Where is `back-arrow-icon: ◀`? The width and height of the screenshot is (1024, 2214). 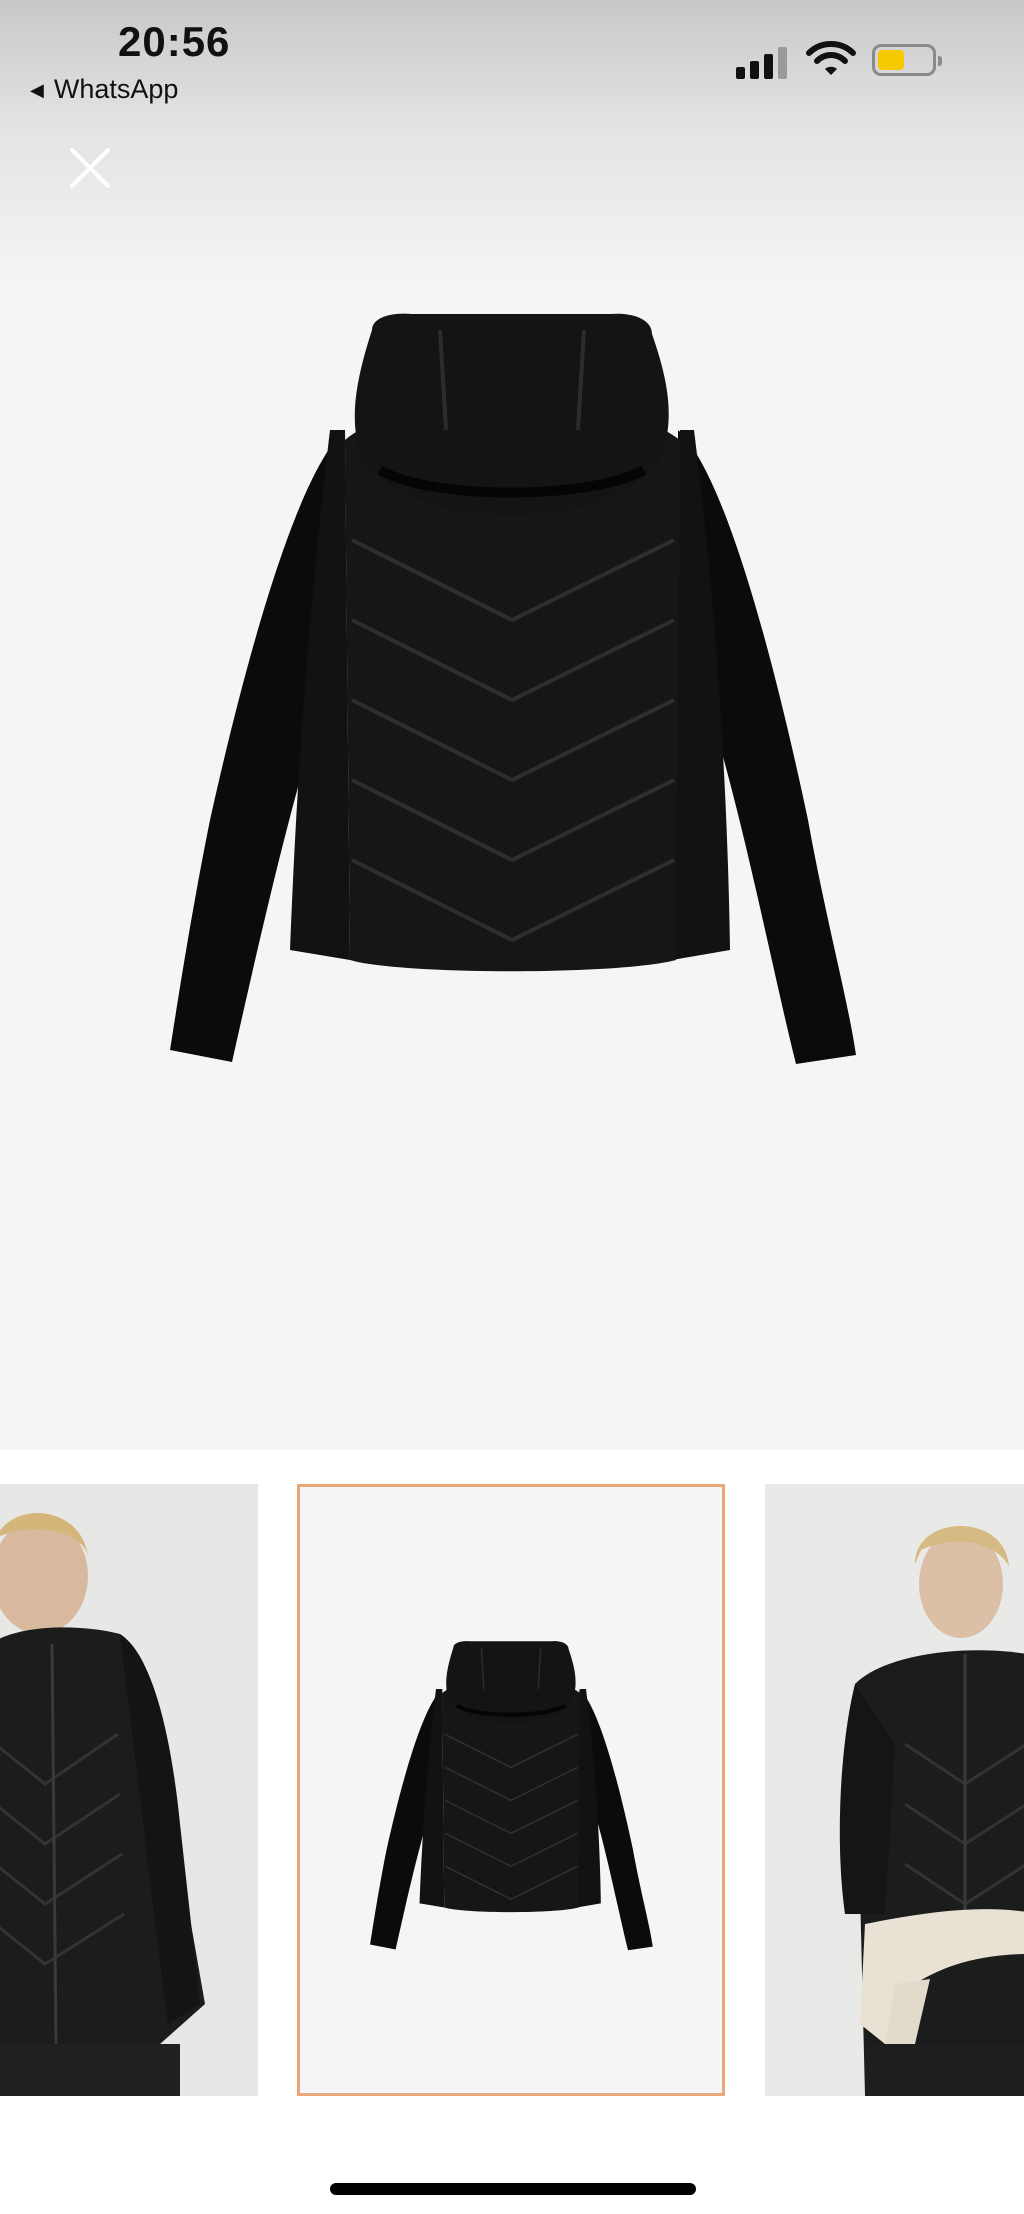
back-arrow-icon: ◀ is located at coordinates (37, 90).